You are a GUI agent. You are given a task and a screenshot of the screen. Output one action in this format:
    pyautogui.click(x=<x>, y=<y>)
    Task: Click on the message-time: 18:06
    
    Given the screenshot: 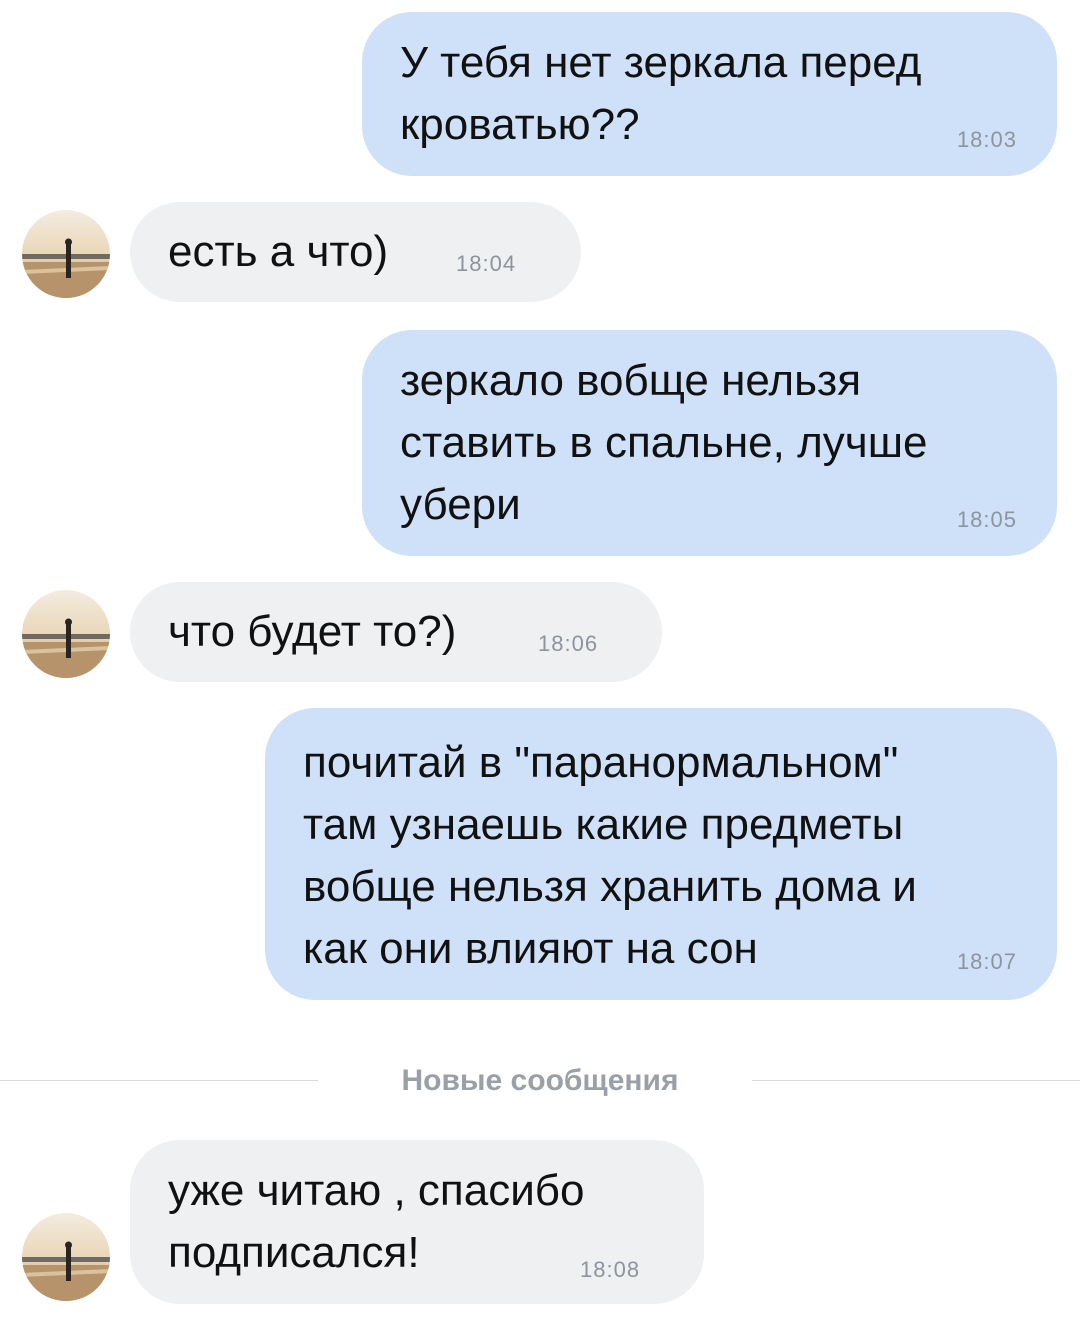 What is the action you would take?
    pyautogui.click(x=568, y=643)
    